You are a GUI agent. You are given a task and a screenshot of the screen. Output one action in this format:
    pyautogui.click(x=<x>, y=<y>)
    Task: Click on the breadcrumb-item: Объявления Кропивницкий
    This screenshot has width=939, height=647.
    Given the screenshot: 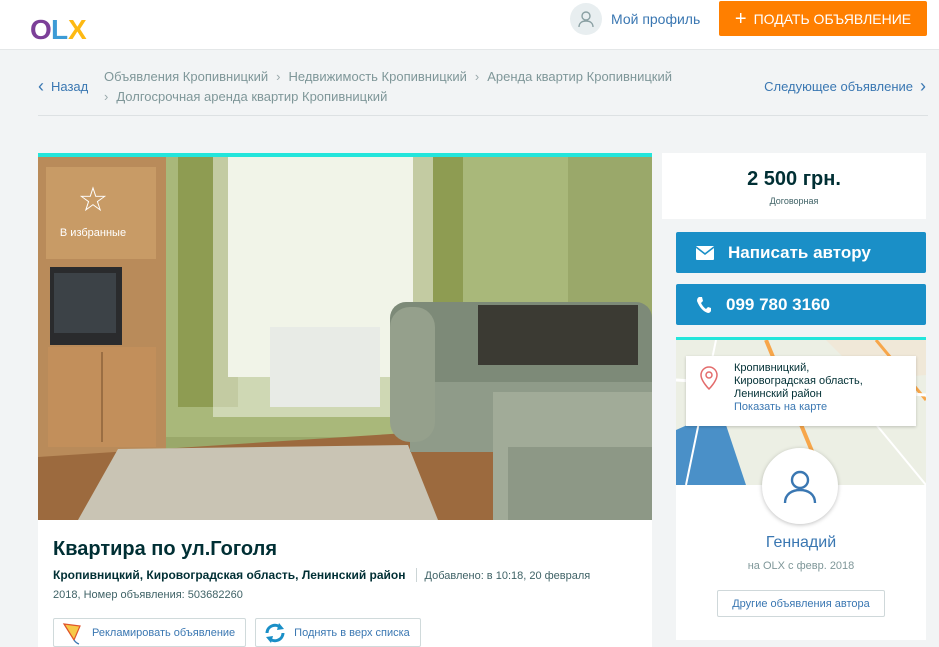 What is the action you would take?
    pyautogui.click(x=186, y=76)
    